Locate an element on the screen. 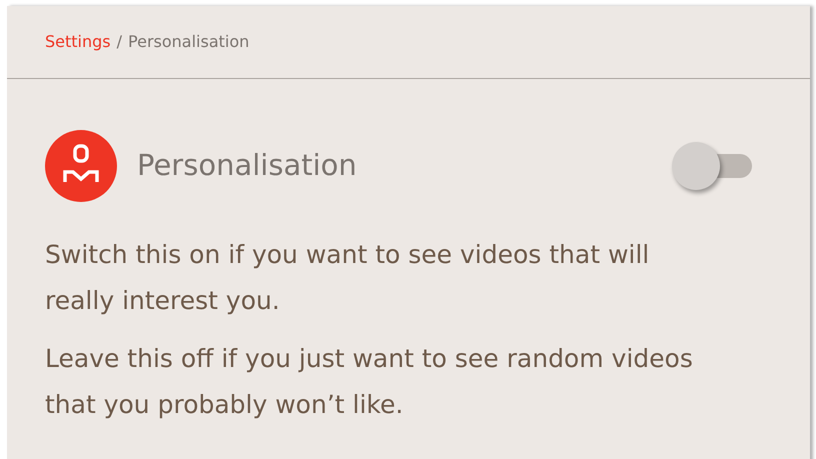 Image resolution: width=816 pixels, height=459 pixels. toggle-switch is located at coordinates (712, 166).